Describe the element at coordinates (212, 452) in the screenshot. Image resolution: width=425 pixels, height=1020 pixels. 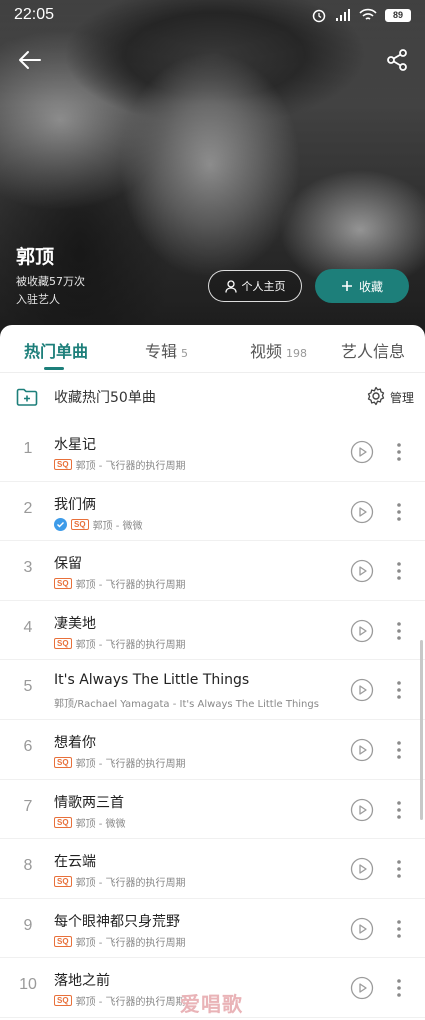
I see `song-row: 1 水星记 SQ 郭顶 - 飞行器的执行周期` at that location.